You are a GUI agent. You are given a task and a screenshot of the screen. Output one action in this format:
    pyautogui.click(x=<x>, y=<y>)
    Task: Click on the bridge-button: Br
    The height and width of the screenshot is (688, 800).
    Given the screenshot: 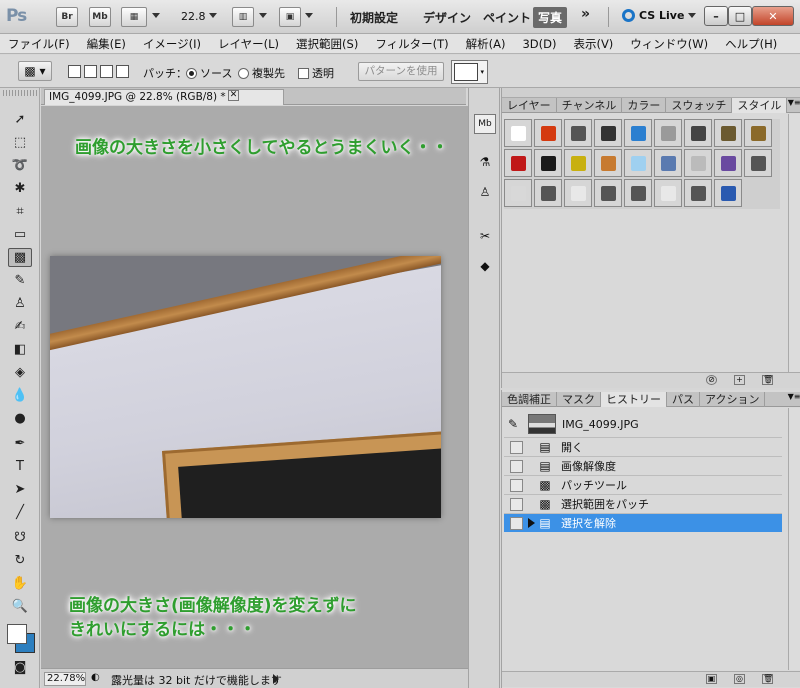 What is the action you would take?
    pyautogui.click(x=67, y=17)
    